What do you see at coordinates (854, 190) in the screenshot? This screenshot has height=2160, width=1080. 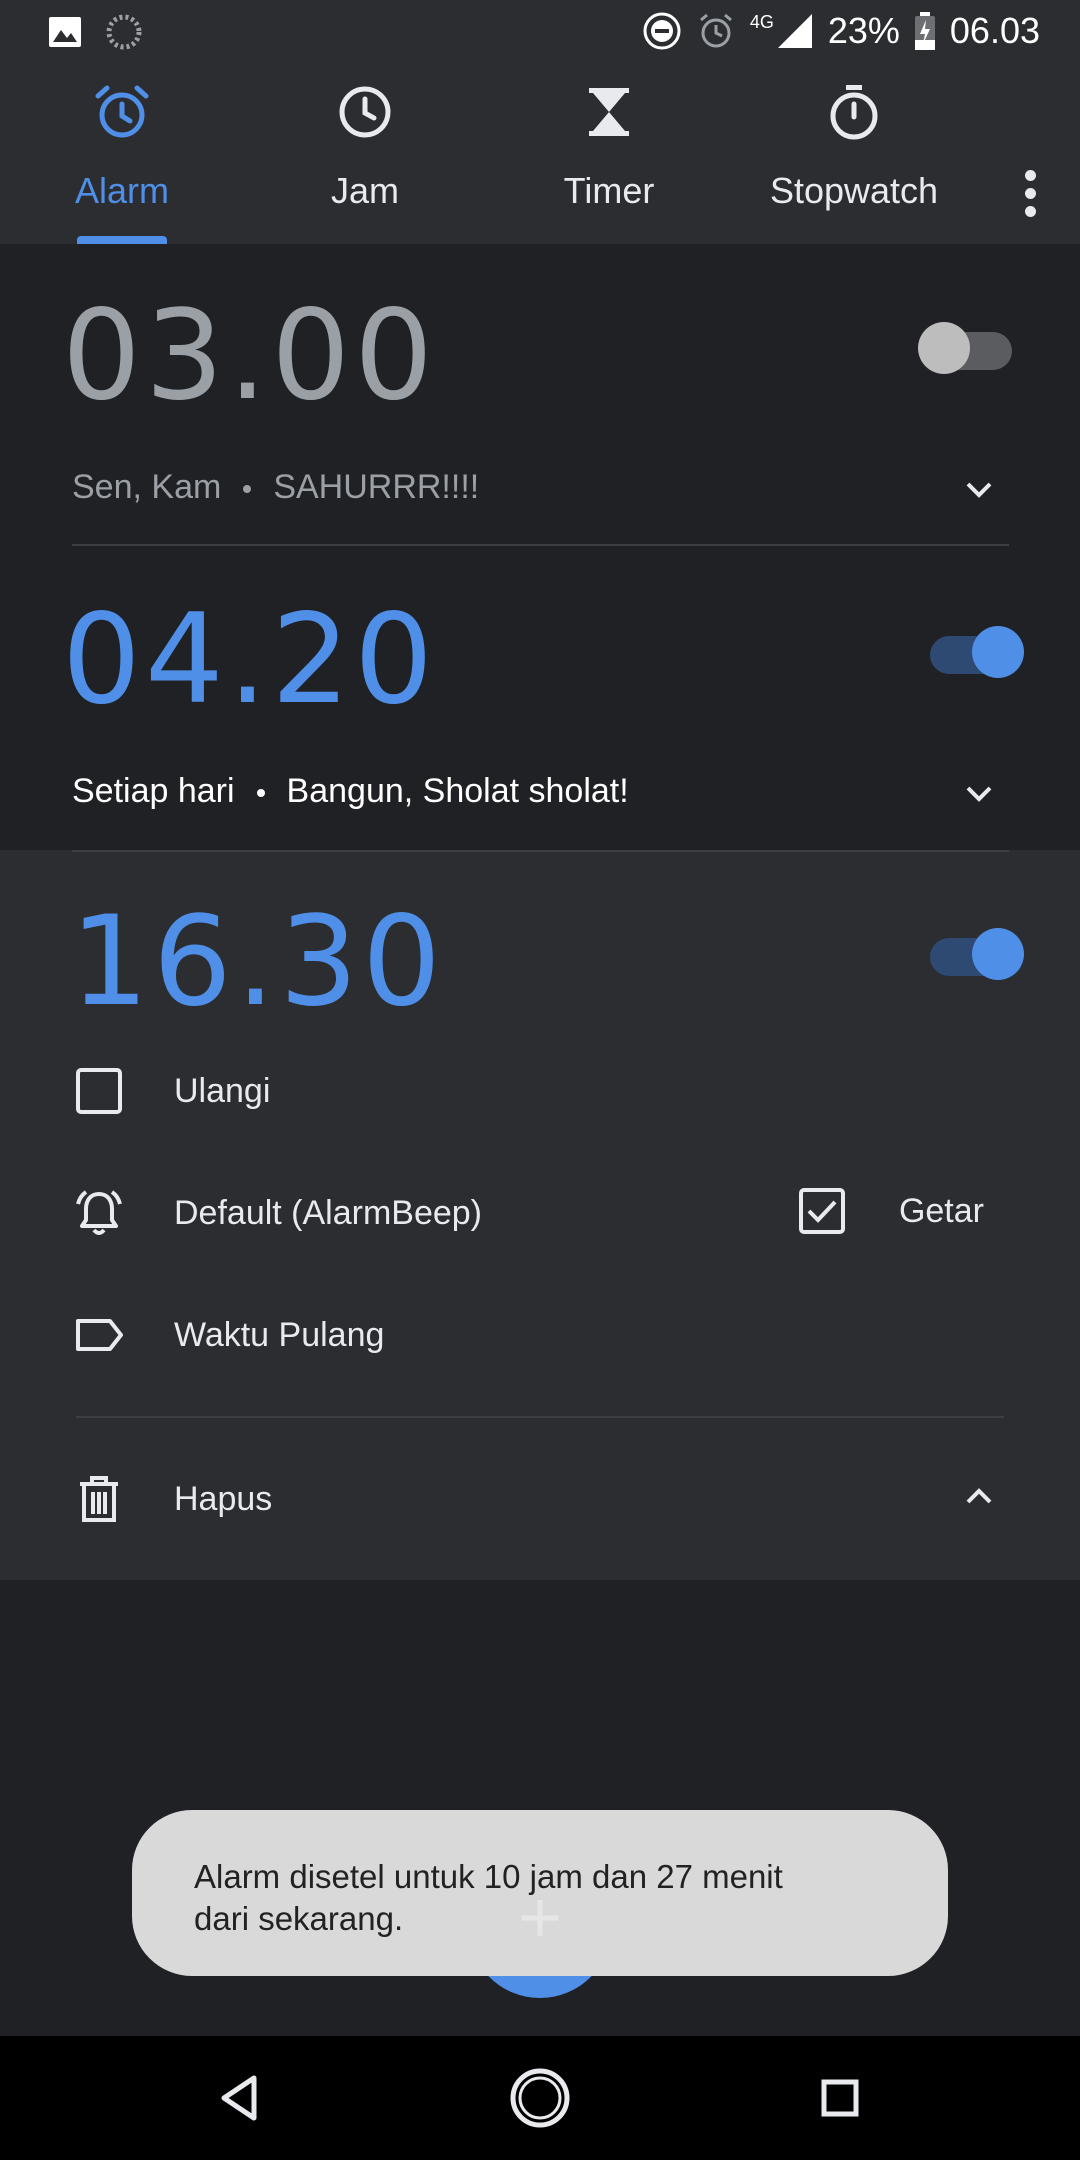 I see `tab-label: Stopwatch` at bounding box center [854, 190].